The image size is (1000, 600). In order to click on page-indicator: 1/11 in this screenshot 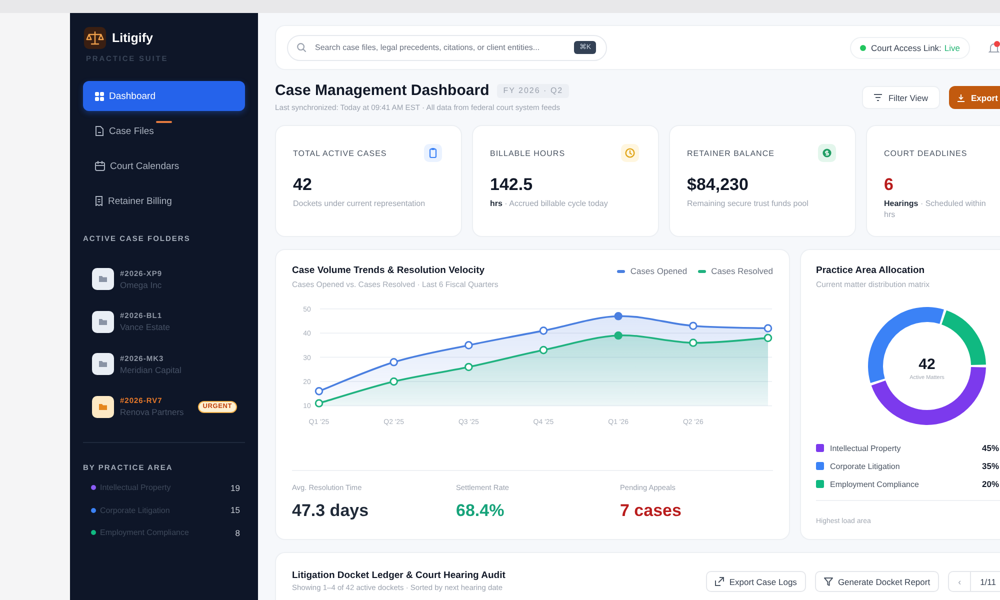, I will do `click(988, 581)`.